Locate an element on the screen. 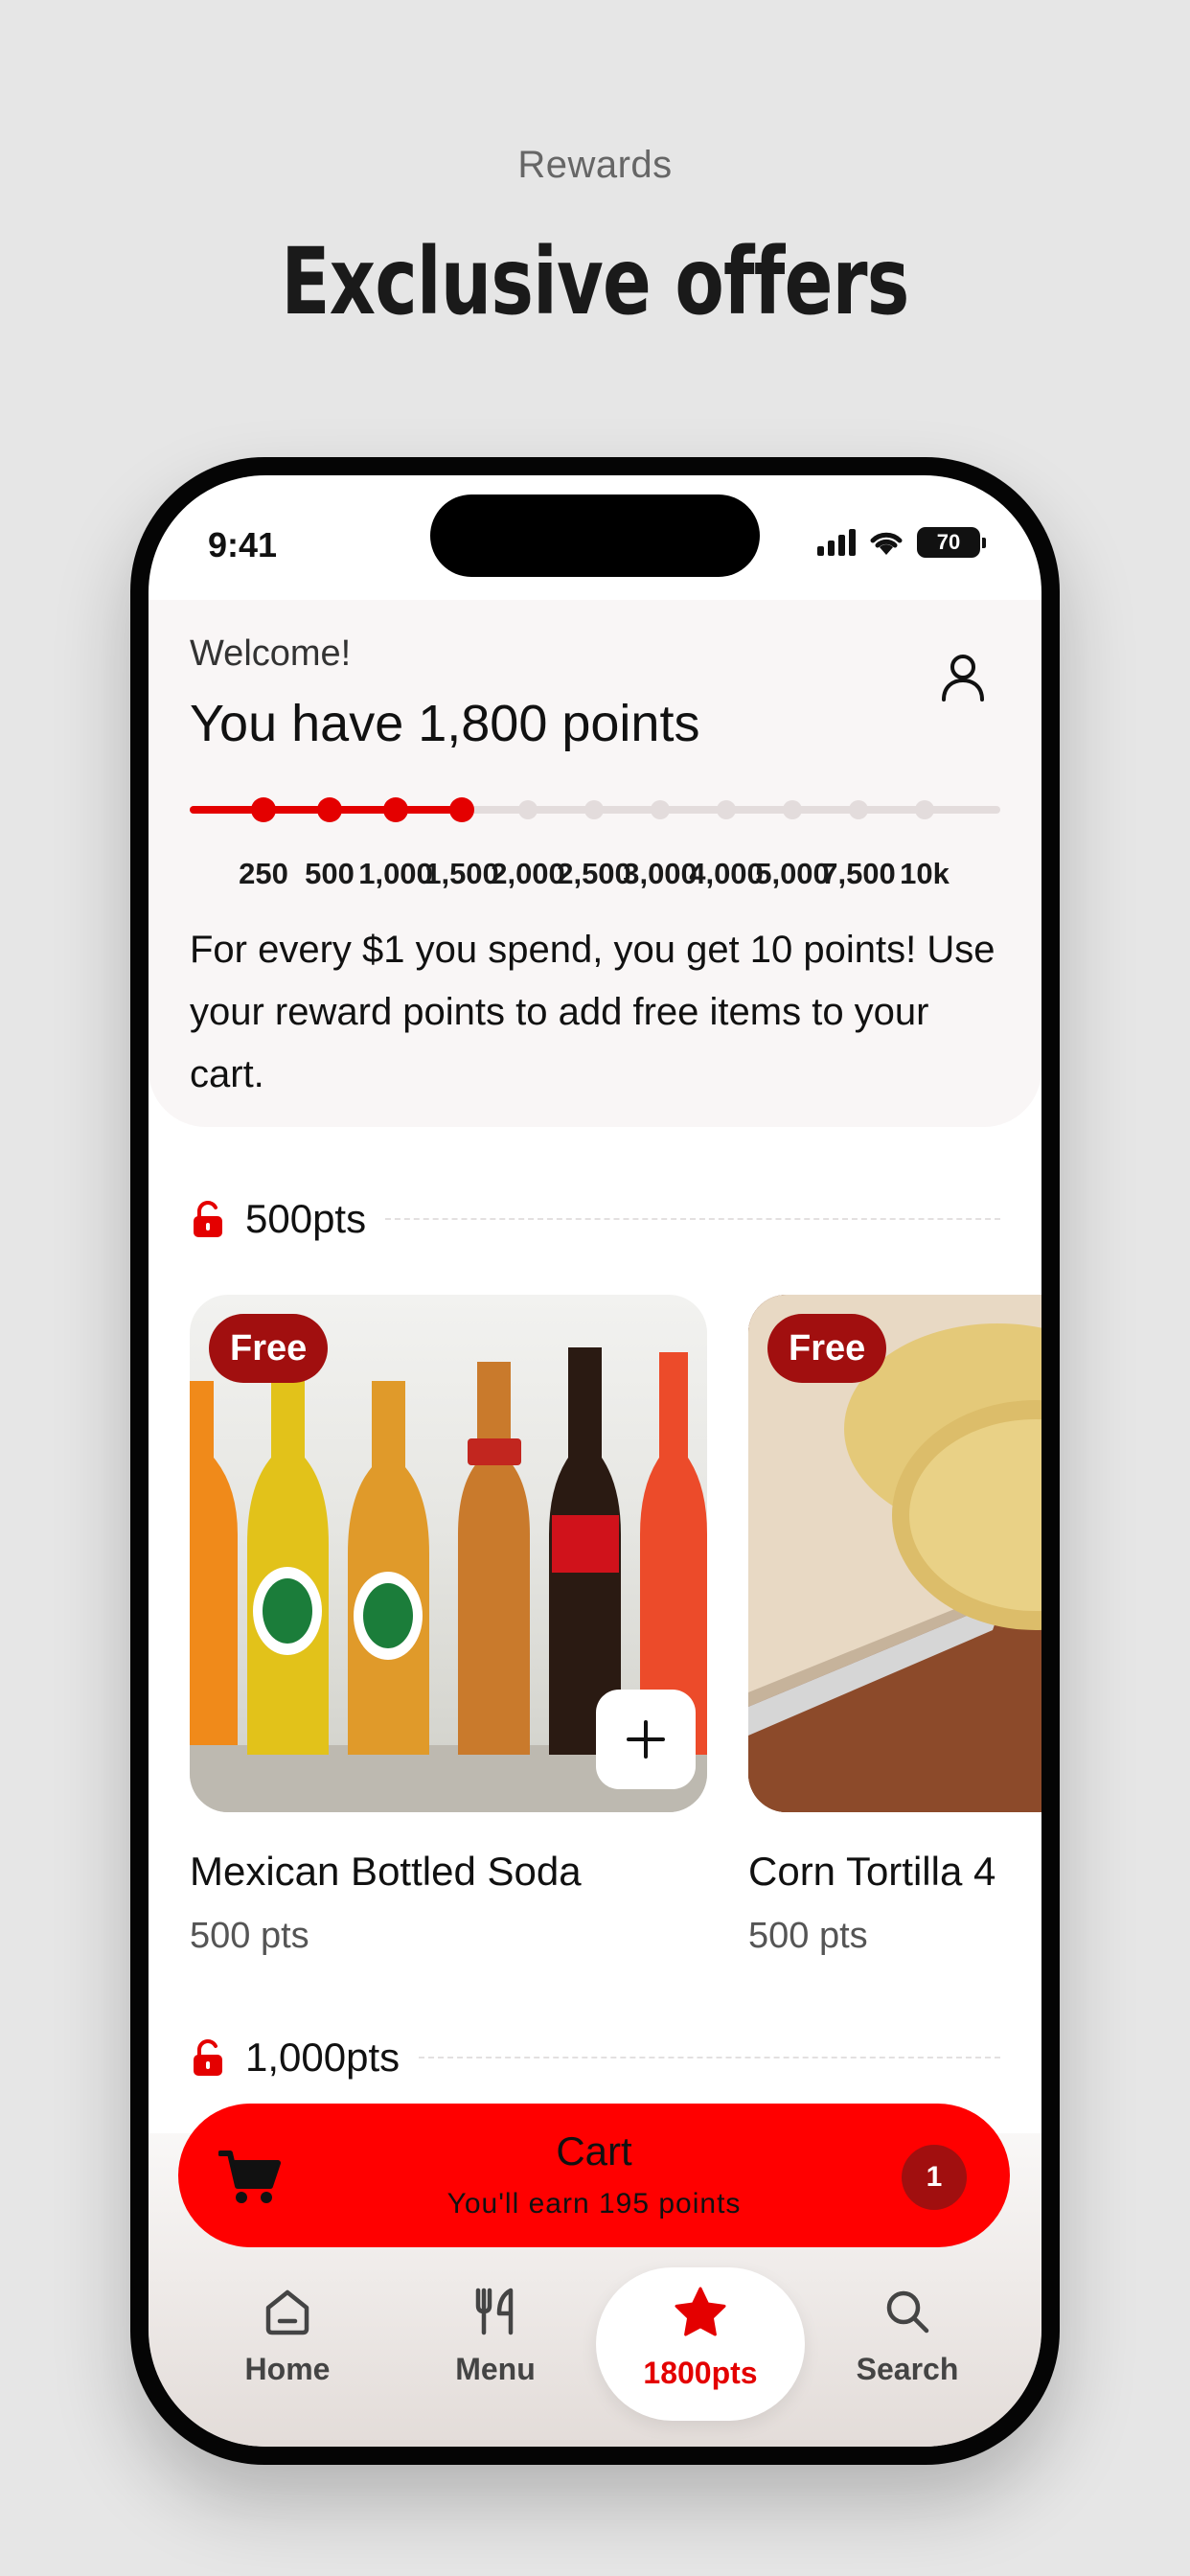  section-label: 1,000pts is located at coordinates (323, 2057).